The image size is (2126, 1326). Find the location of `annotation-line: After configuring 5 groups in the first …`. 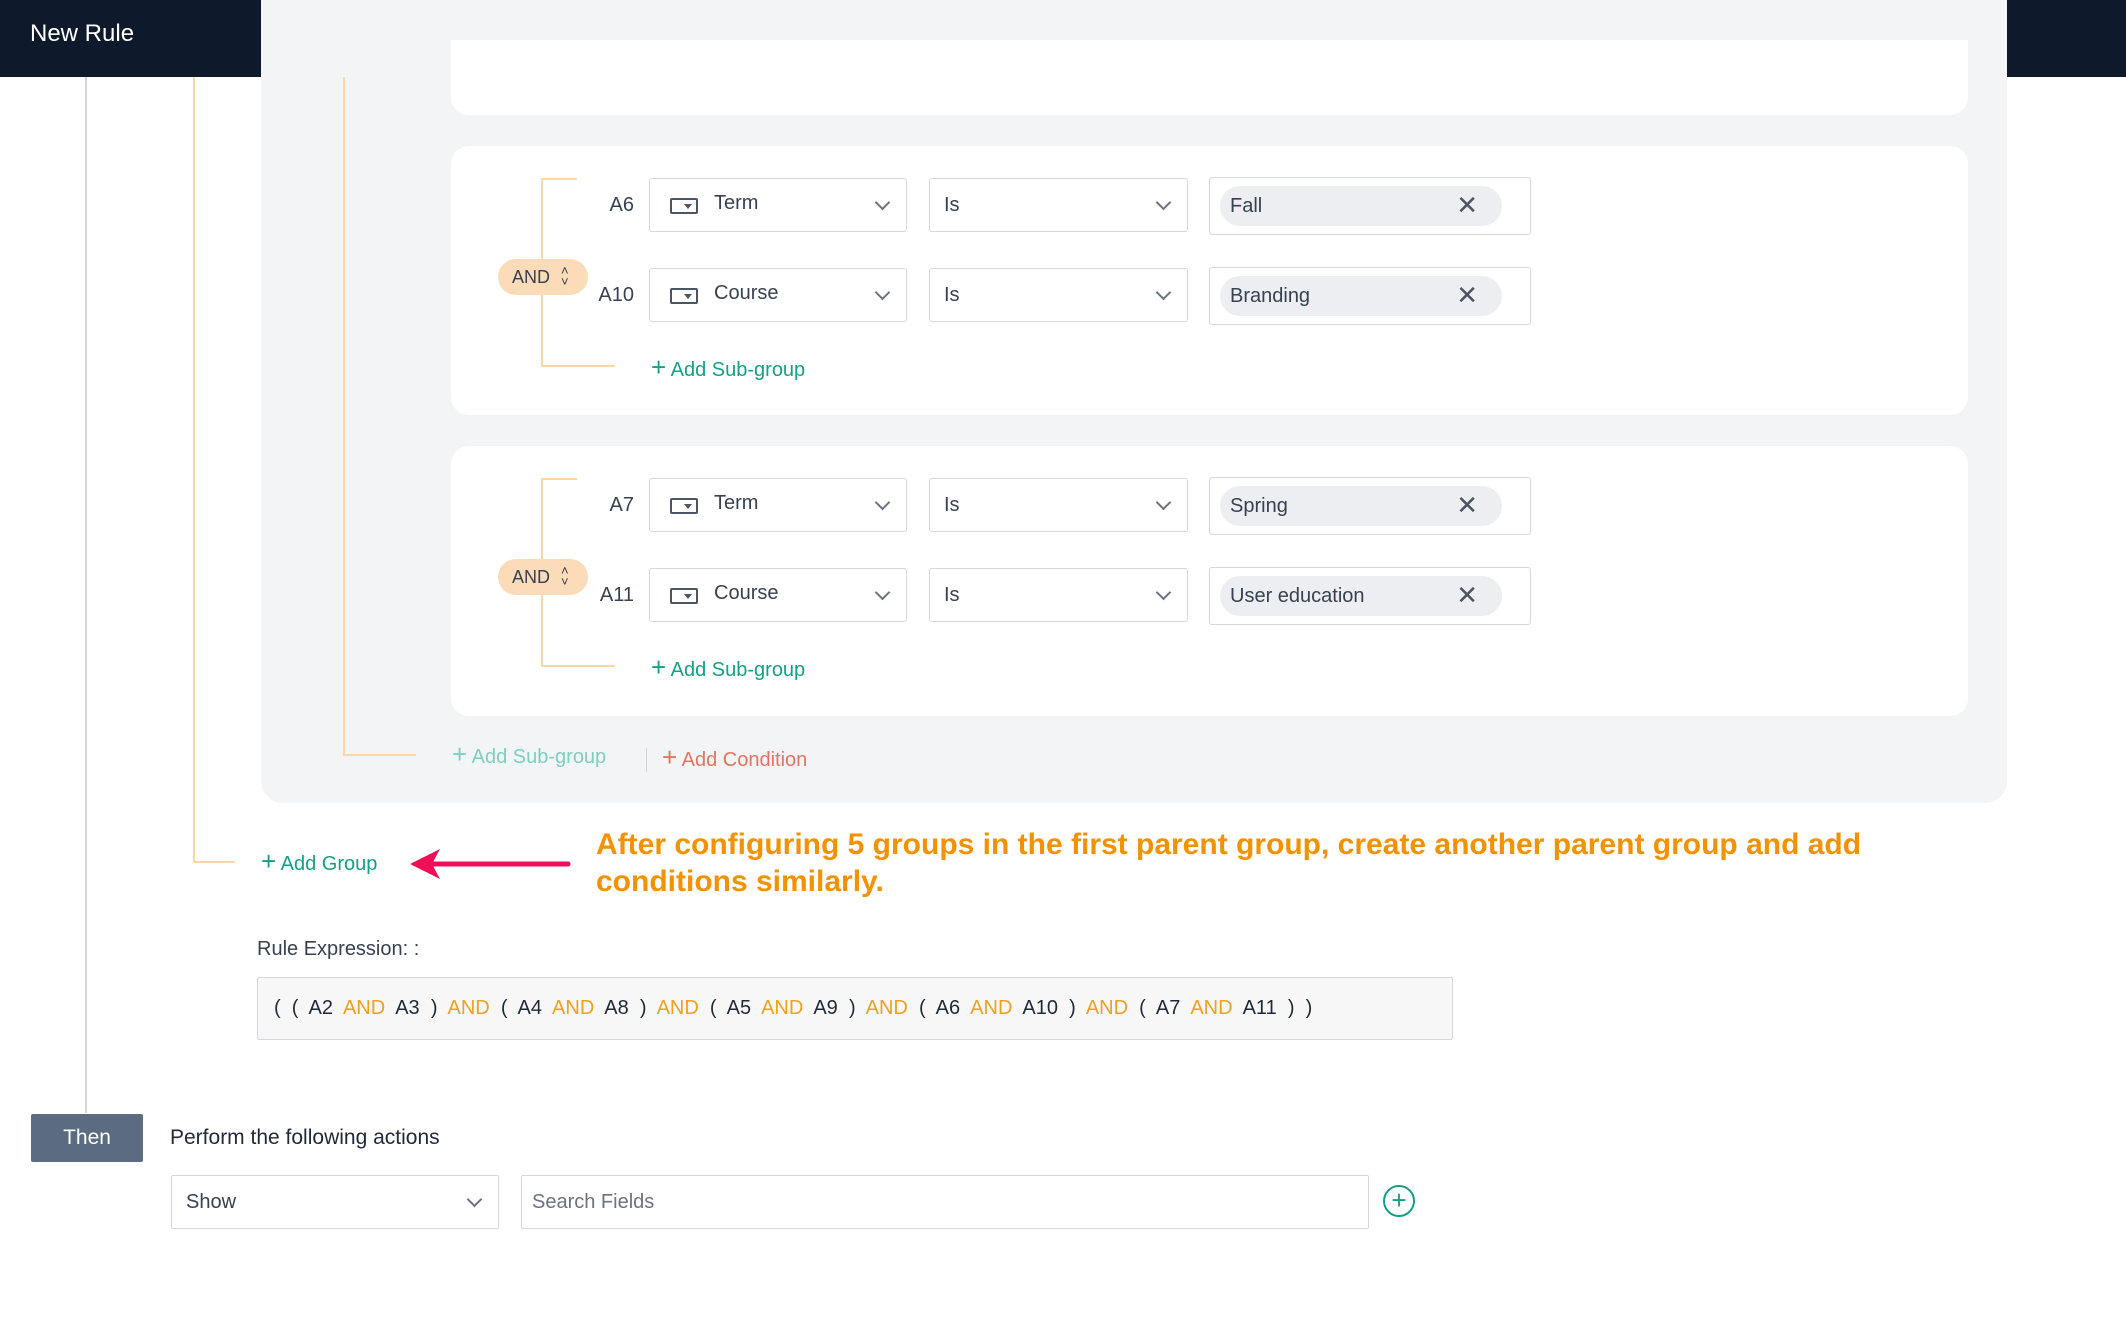

annotation-line: After configuring 5 groups in the first … is located at coordinates (1229, 844).